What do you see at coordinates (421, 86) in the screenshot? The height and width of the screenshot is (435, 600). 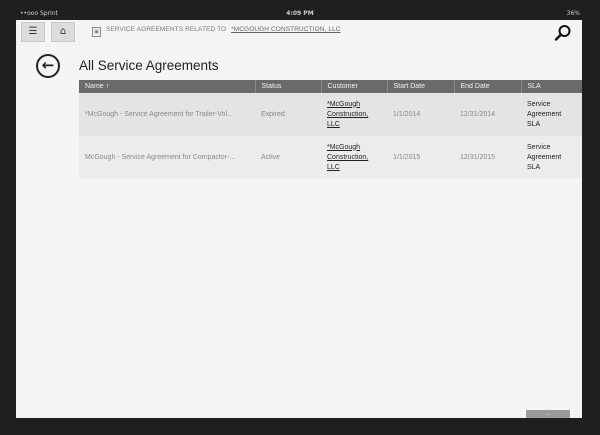 I see `column-header-start-date: Start Date` at bounding box center [421, 86].